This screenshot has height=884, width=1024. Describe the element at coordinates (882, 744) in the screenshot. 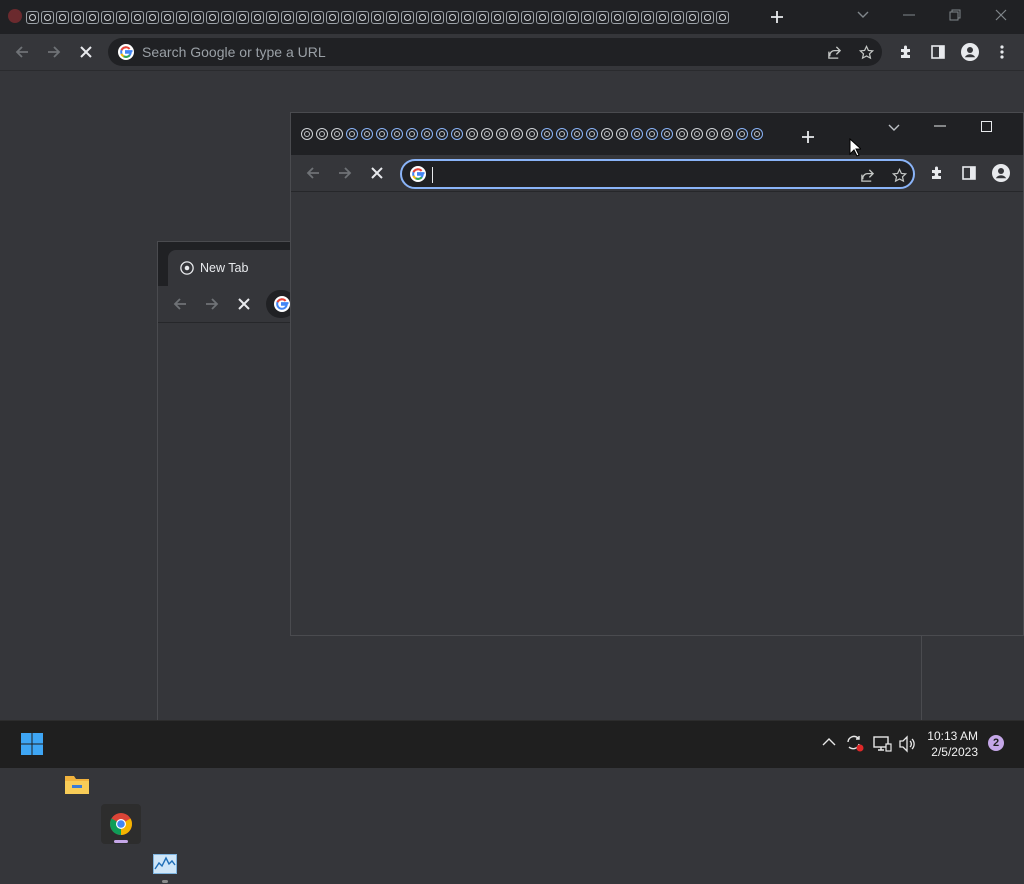

I see `network-tray-button` at that location.